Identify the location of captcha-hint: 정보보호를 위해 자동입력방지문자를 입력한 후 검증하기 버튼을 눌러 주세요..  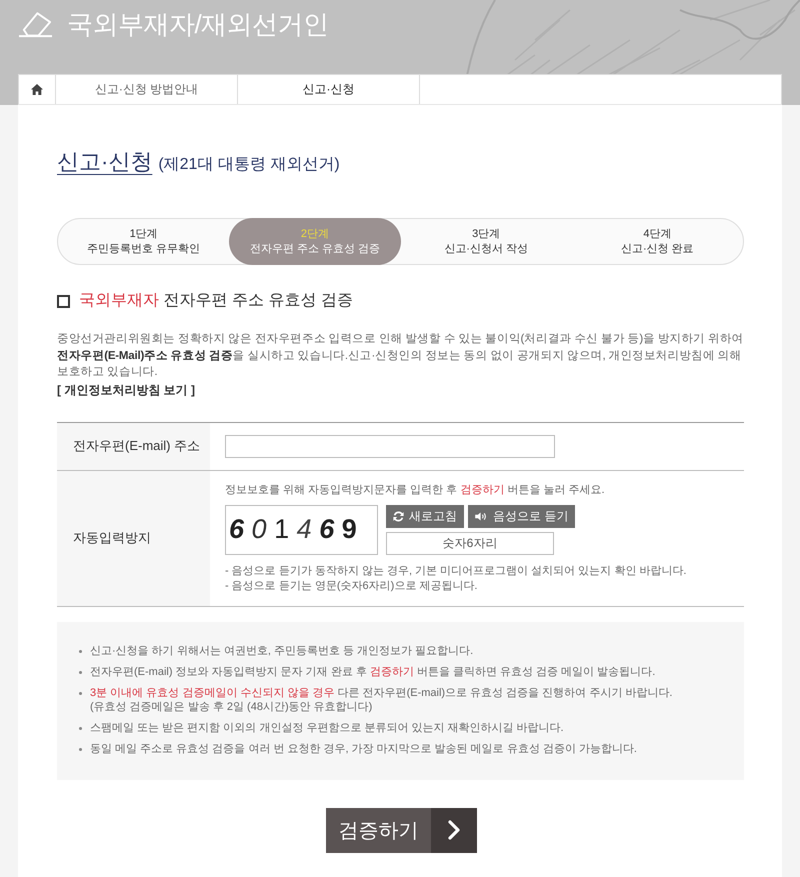
(415, 489).